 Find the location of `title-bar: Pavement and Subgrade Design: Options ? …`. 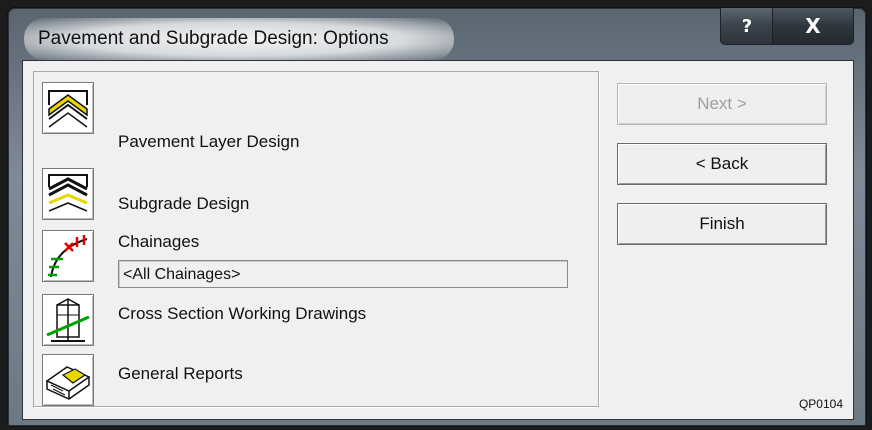

title-bar: Pavement and Subgrade Design: Options ? … is located at coordinates (437, 35).